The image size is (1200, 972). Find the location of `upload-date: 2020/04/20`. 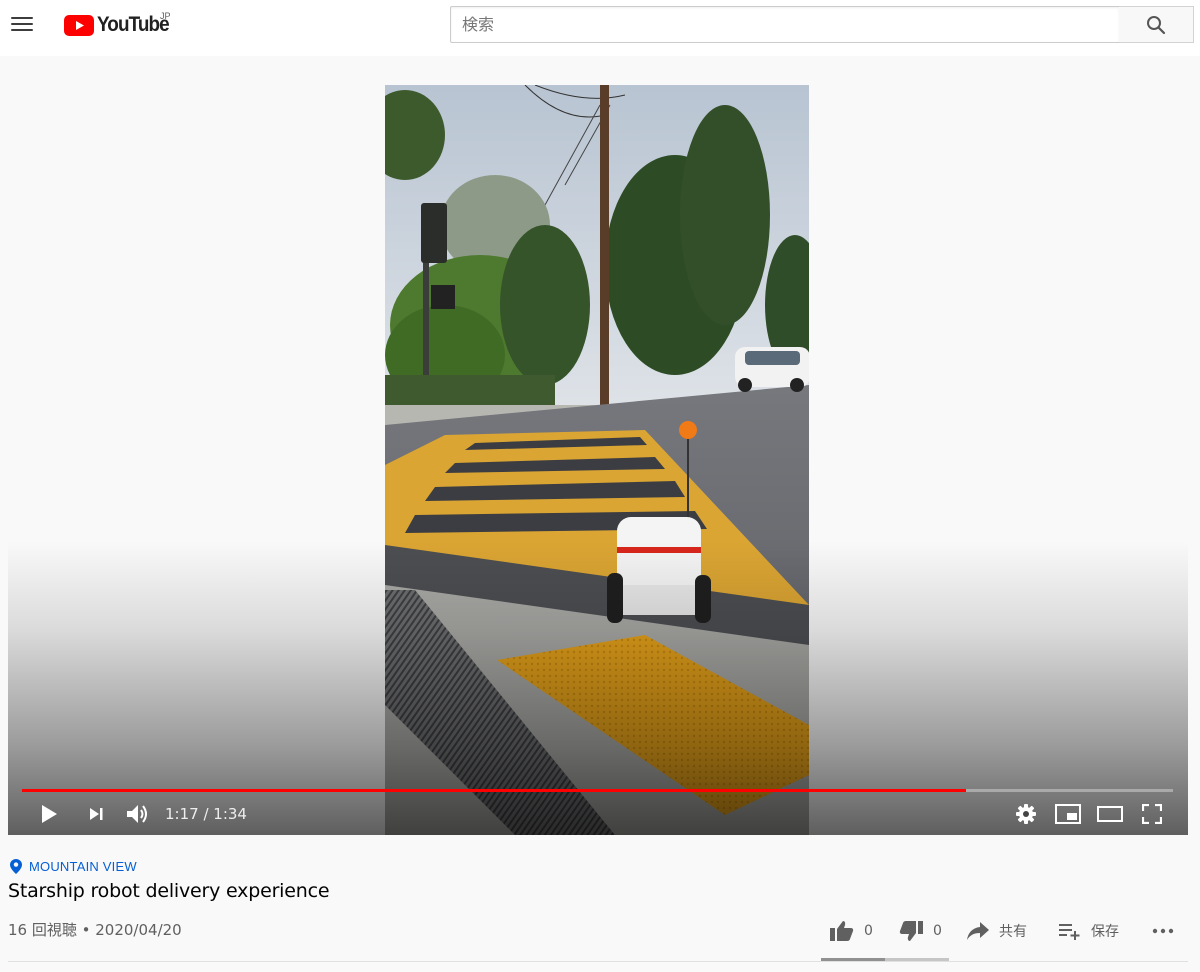

upload-date: 2020/04/20 is located at coordinates (138, 930).